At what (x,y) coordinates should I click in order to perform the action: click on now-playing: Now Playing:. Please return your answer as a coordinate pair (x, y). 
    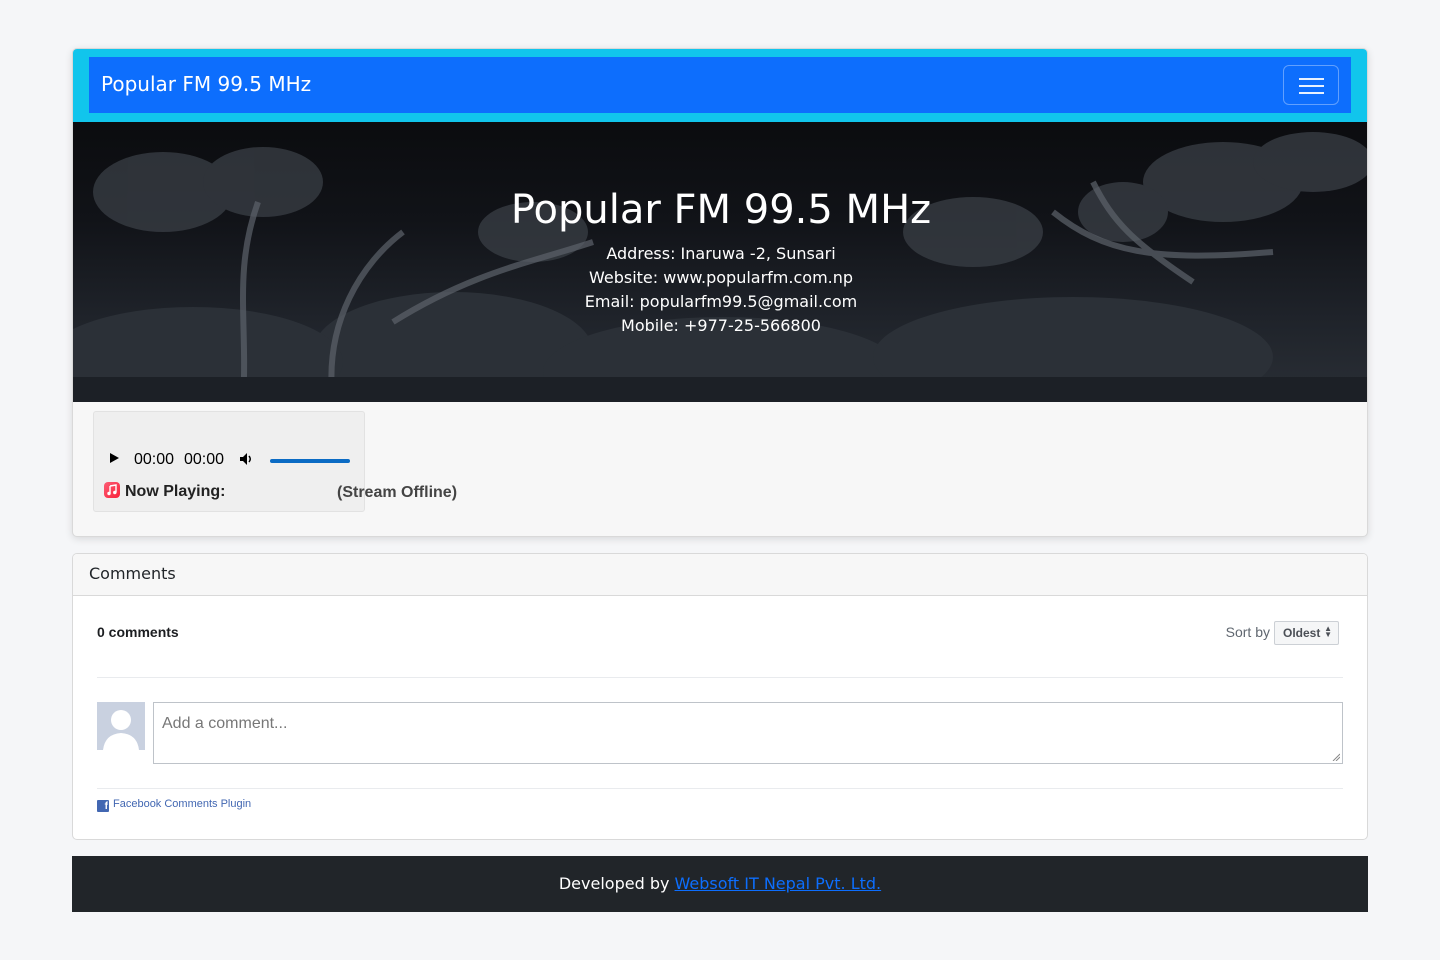
    Looking at the image, I should click on (164, 491).